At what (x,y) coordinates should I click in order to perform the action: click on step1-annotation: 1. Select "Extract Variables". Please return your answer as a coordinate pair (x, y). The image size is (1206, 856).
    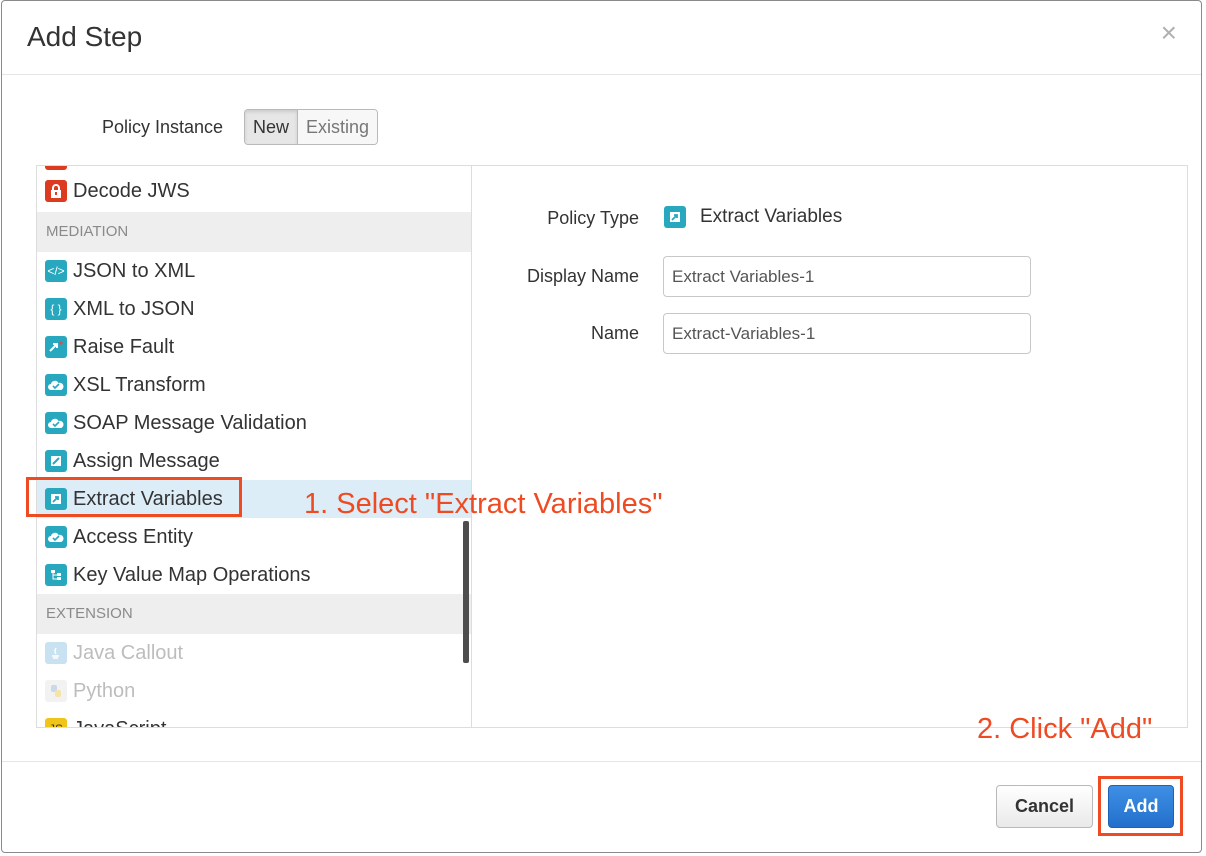
    Looking at the image, I should click on (483, 504).